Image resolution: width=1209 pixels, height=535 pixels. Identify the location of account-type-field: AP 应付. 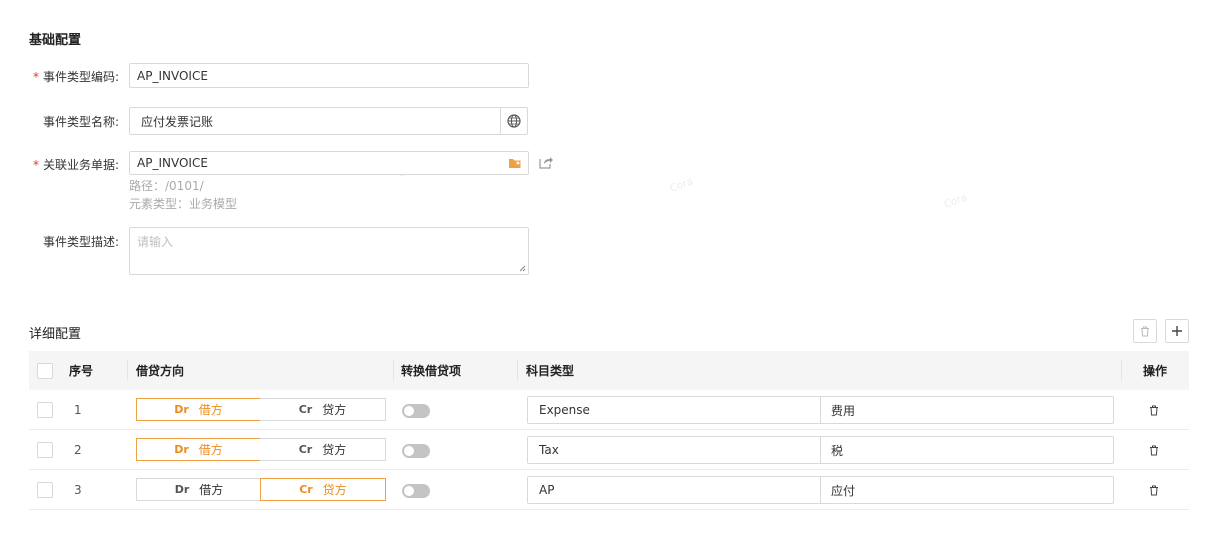
(820, 490).